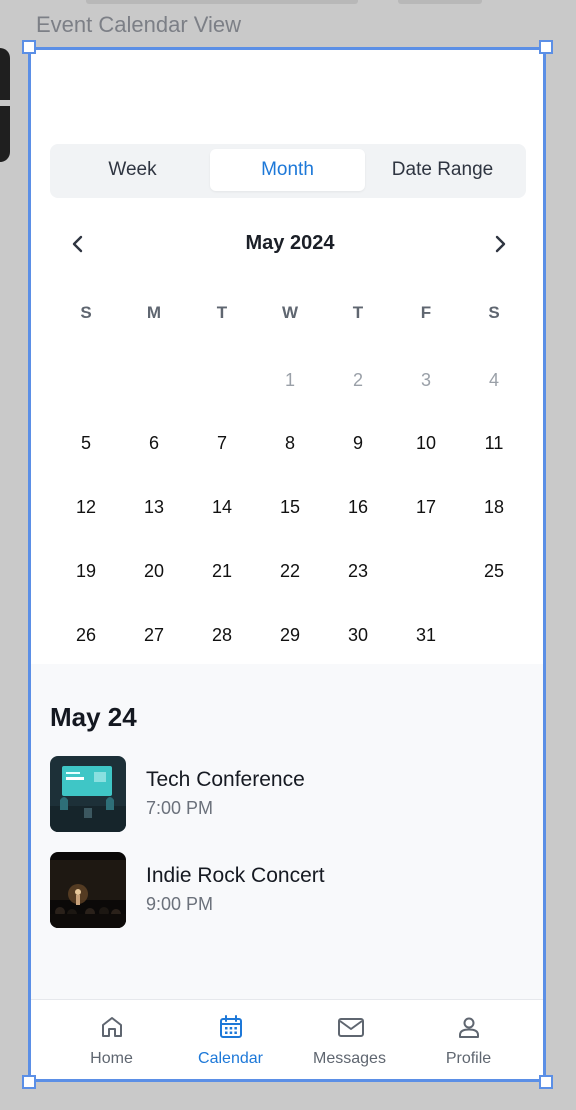 This screenshot has width=576, height=1110. What do you see at coordinates (280, 890) in the screenshot?
I see `event-item: Indie Rock Concert 9:00 PM` at bounding box center [280, 890].